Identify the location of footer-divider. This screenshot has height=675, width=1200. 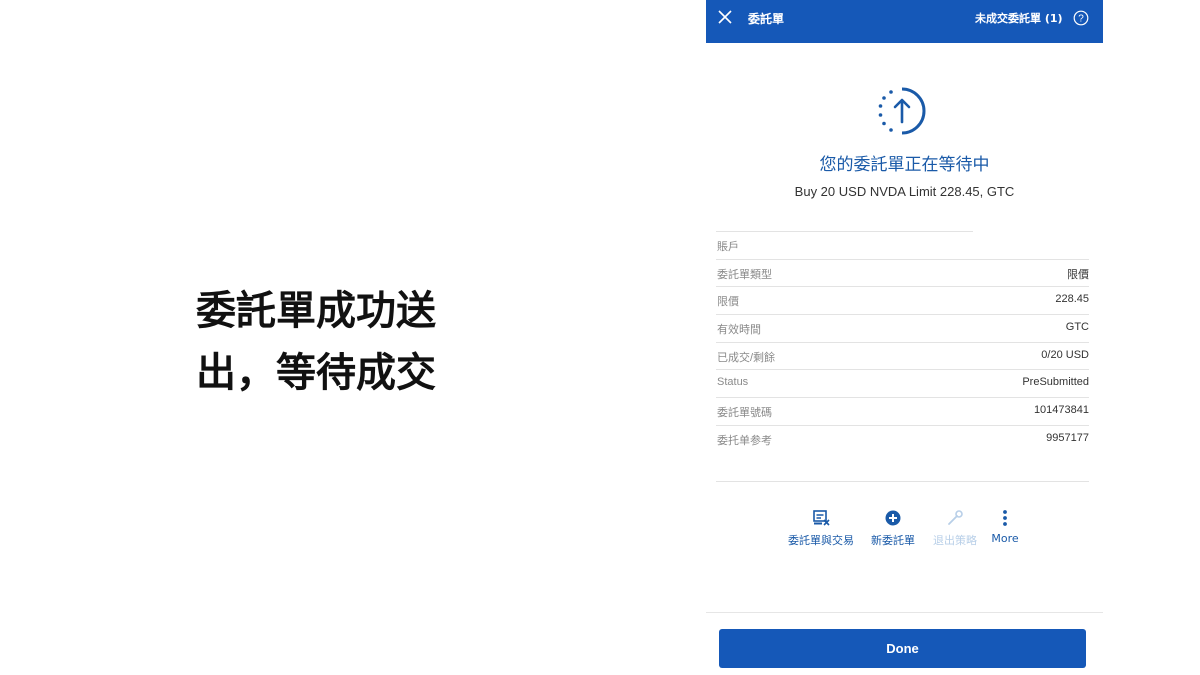
(904, 612).